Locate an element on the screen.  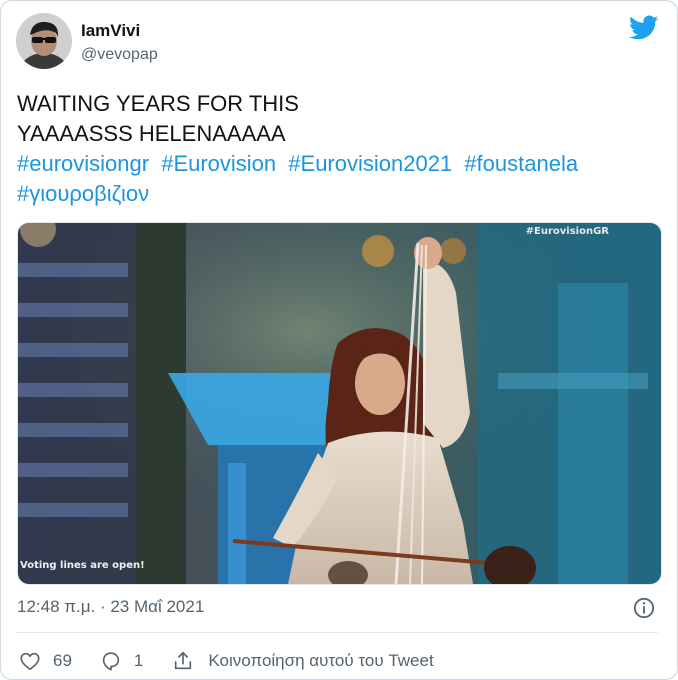
share-label: Κοινοποίηση αυτού του Tweet is located at coordinates (321, 660).